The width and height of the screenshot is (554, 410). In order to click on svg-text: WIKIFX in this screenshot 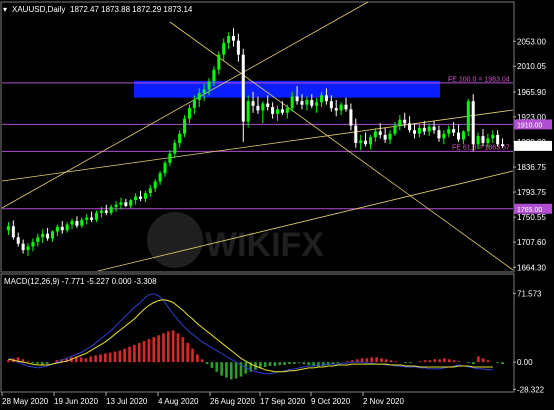, I will do `click(264, 245)`.